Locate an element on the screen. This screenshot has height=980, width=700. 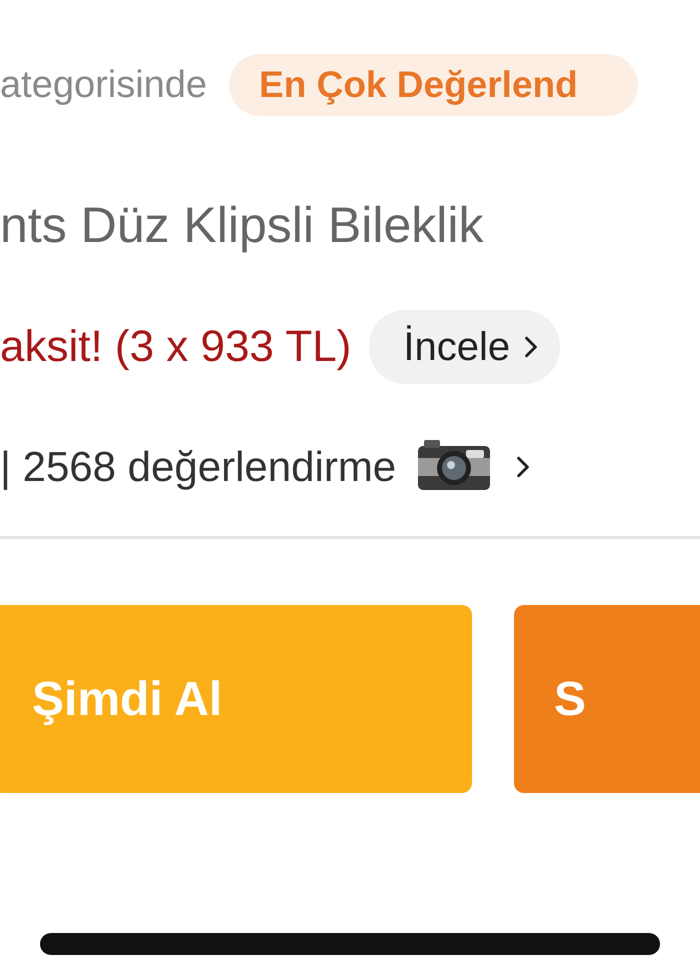
product-title: nts Düz Klipsli Bileklik is located at coordinates (242, 225).